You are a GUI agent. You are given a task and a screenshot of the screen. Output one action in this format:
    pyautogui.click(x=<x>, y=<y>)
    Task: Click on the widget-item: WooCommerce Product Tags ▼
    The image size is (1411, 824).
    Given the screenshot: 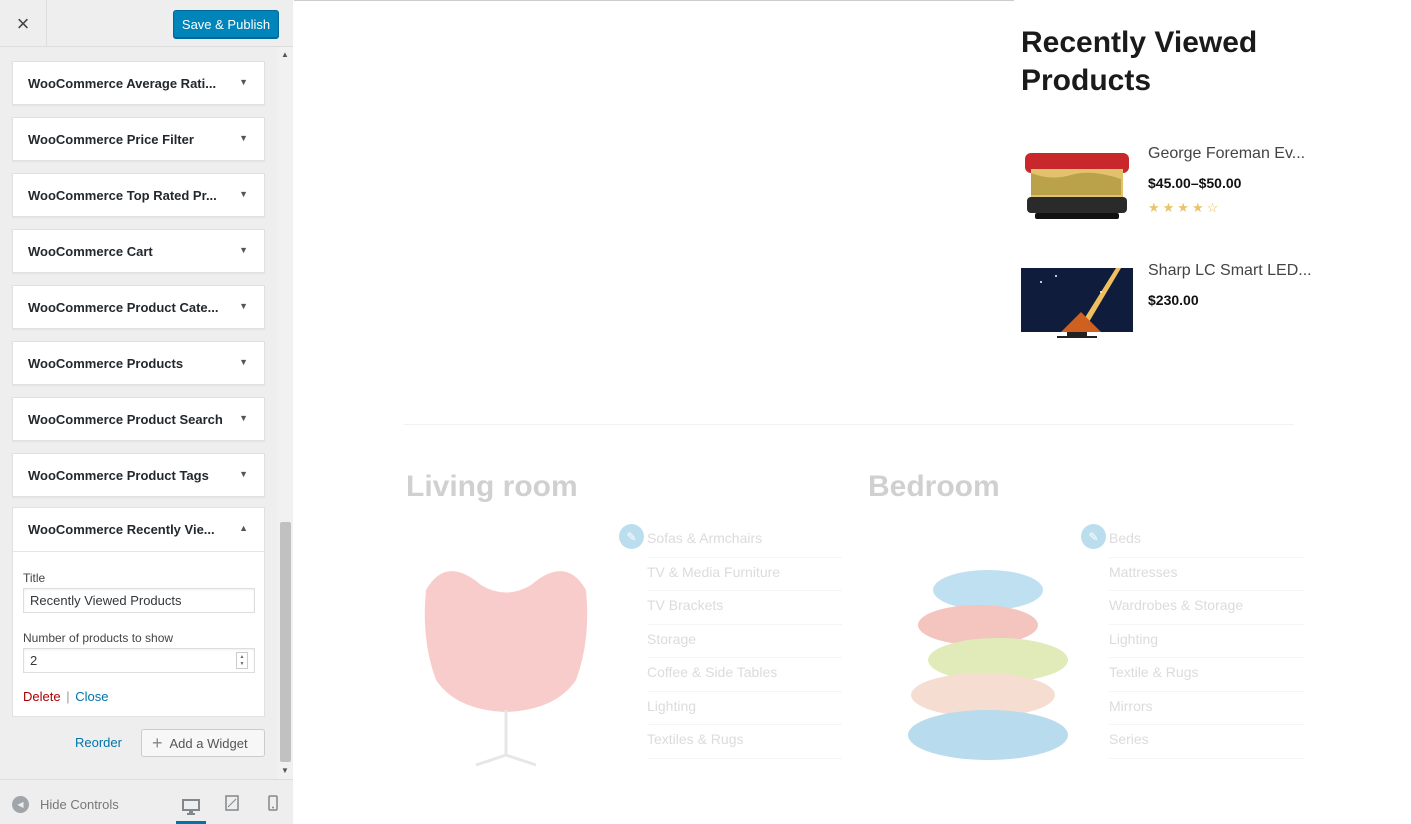 What is the action you would take?
    pyautogui.click(x=138, y=475)
    